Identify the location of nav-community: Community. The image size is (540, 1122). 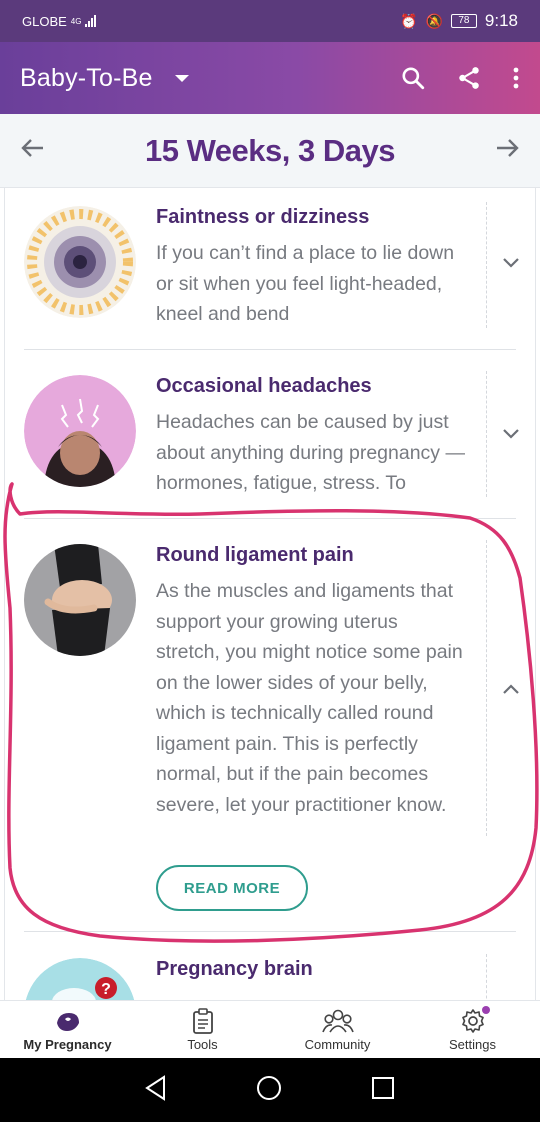
(337, 1029).